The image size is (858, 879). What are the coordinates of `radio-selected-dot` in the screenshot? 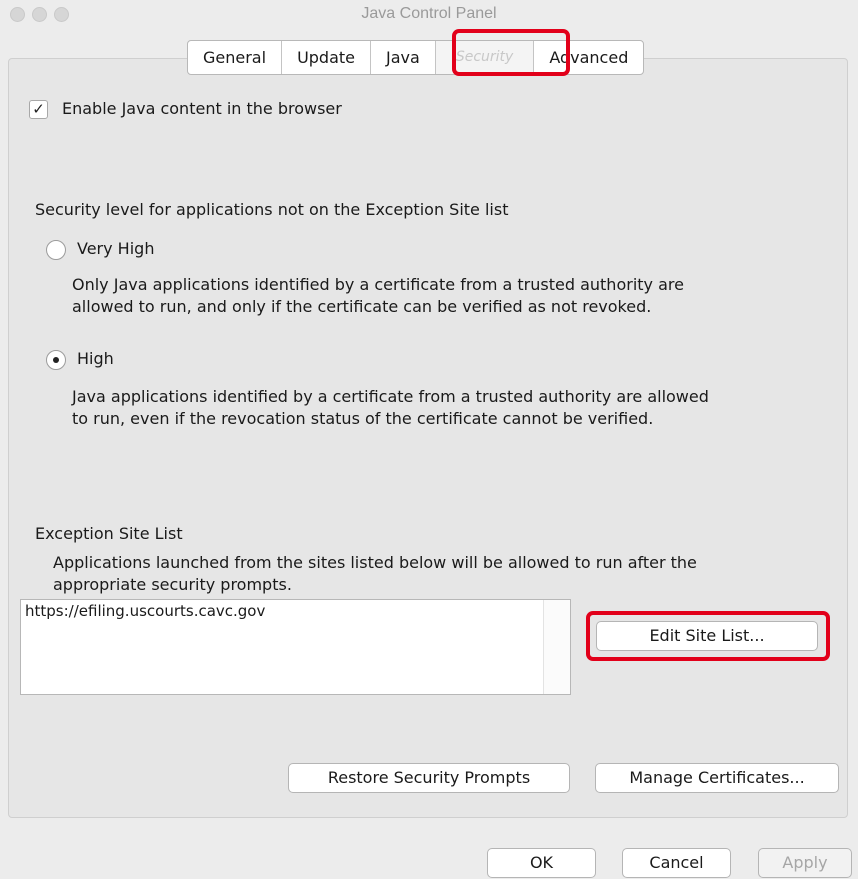 It's located at (56, 360).